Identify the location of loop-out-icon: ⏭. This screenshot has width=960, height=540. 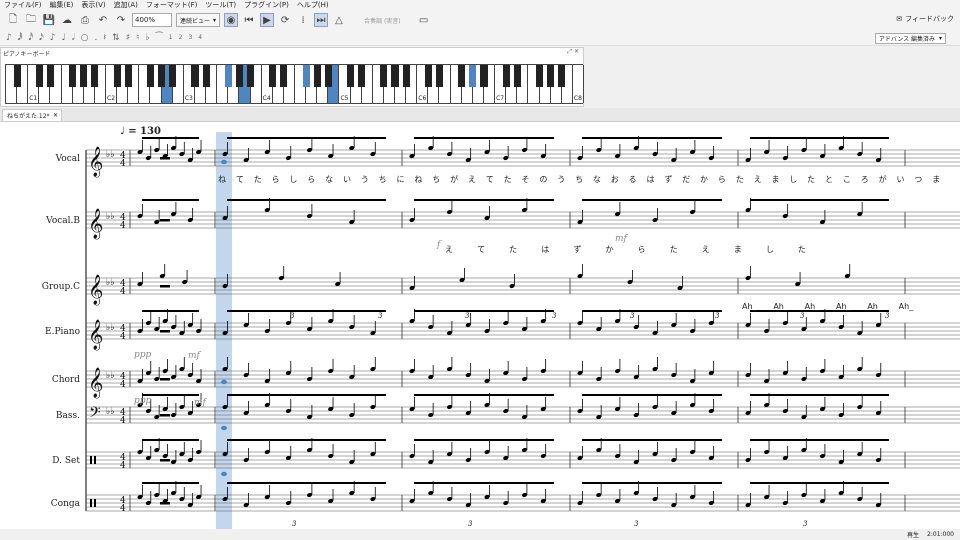
(321, 20).